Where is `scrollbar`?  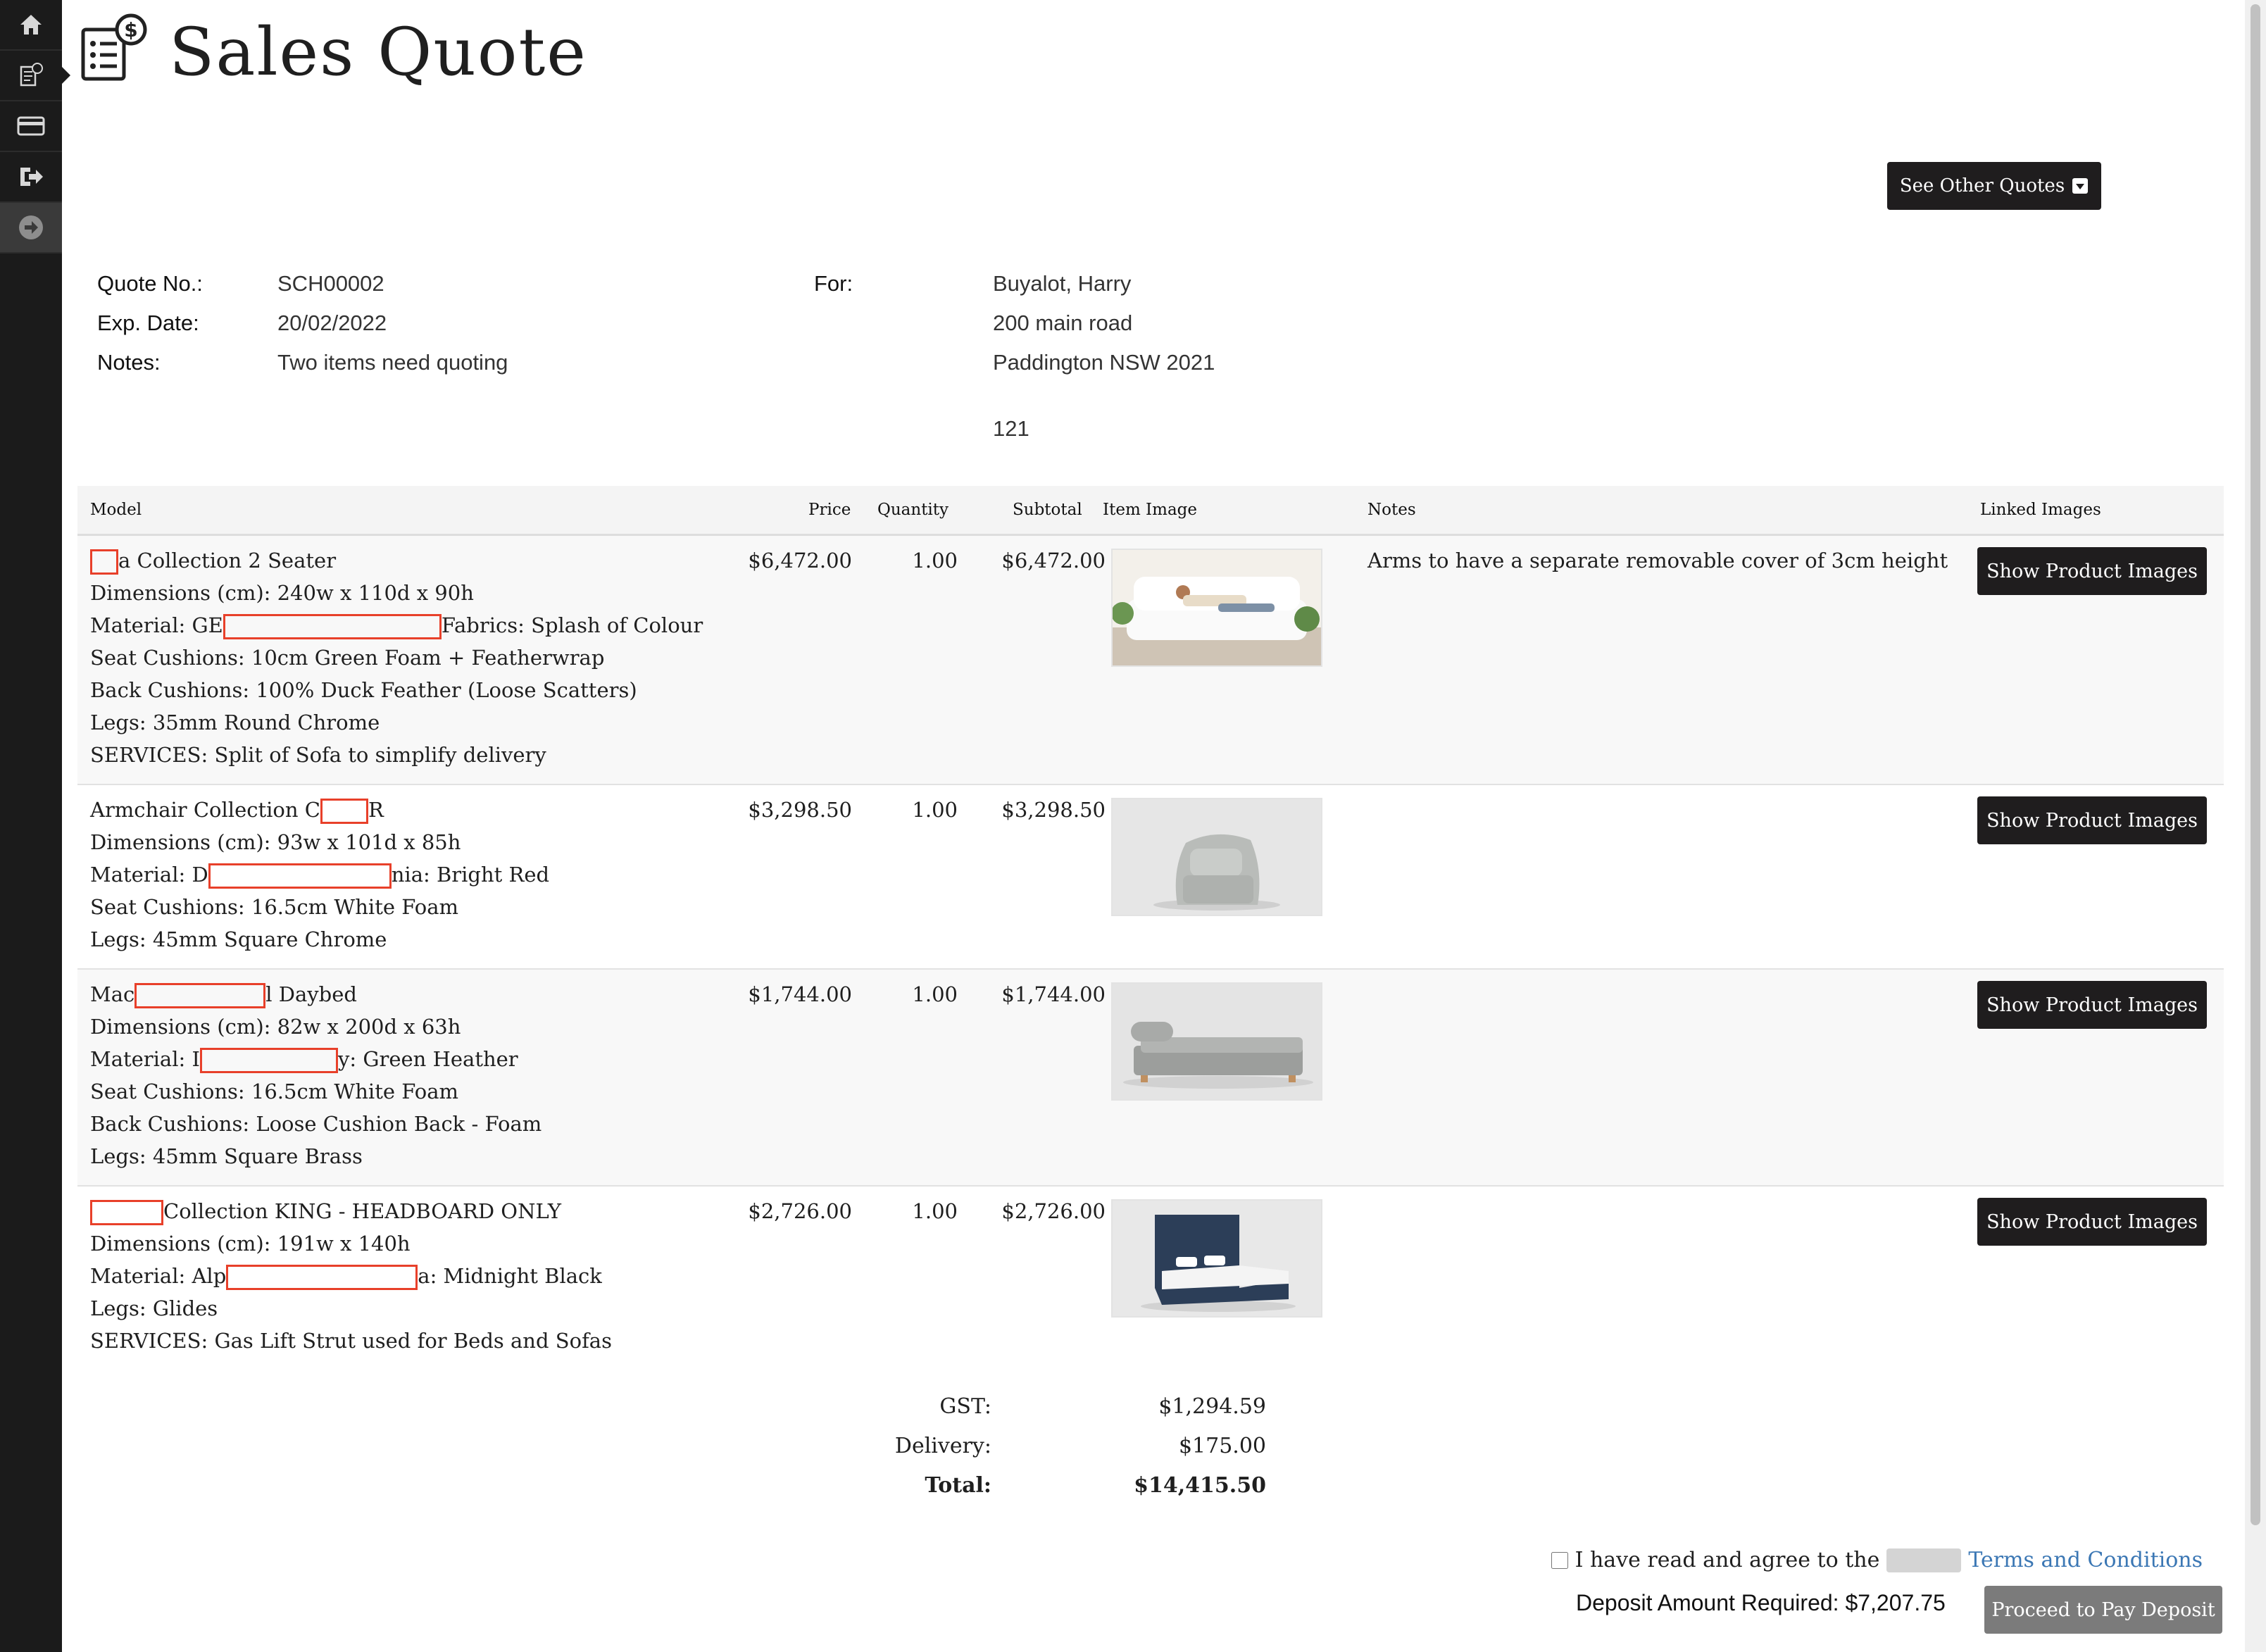 scrollbar is located at coordinates (2255, 826).